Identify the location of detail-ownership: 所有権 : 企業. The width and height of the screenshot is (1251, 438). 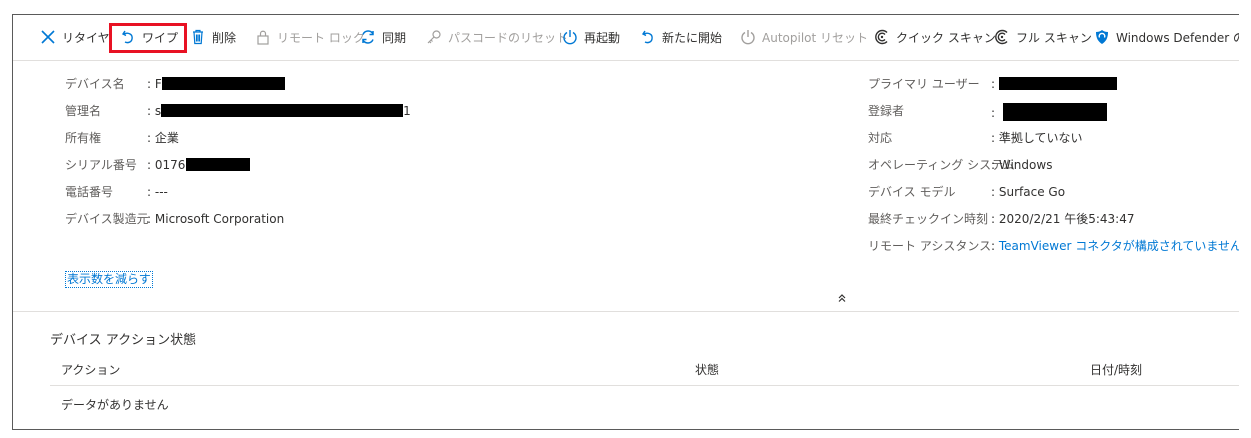
(122, 138).